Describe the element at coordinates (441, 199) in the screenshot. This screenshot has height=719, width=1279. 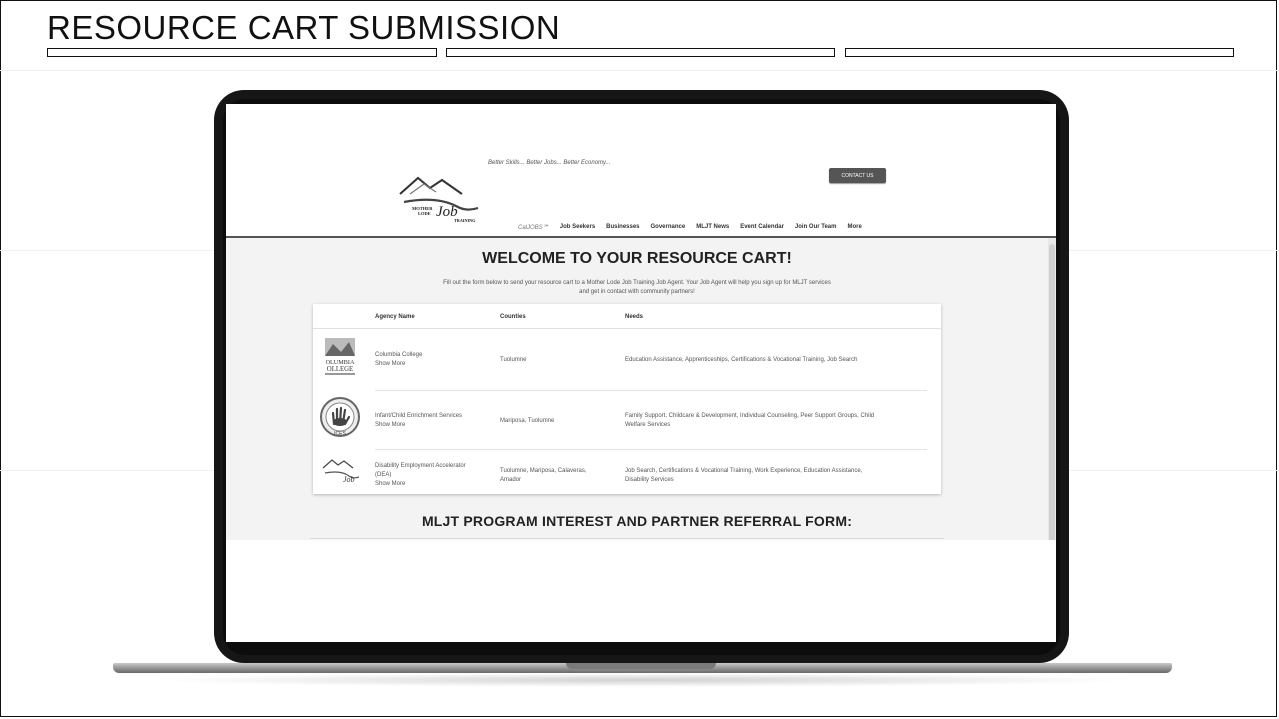
I see `mother-lode-logo: MOTHER LODE Job TRAINING` at that location.